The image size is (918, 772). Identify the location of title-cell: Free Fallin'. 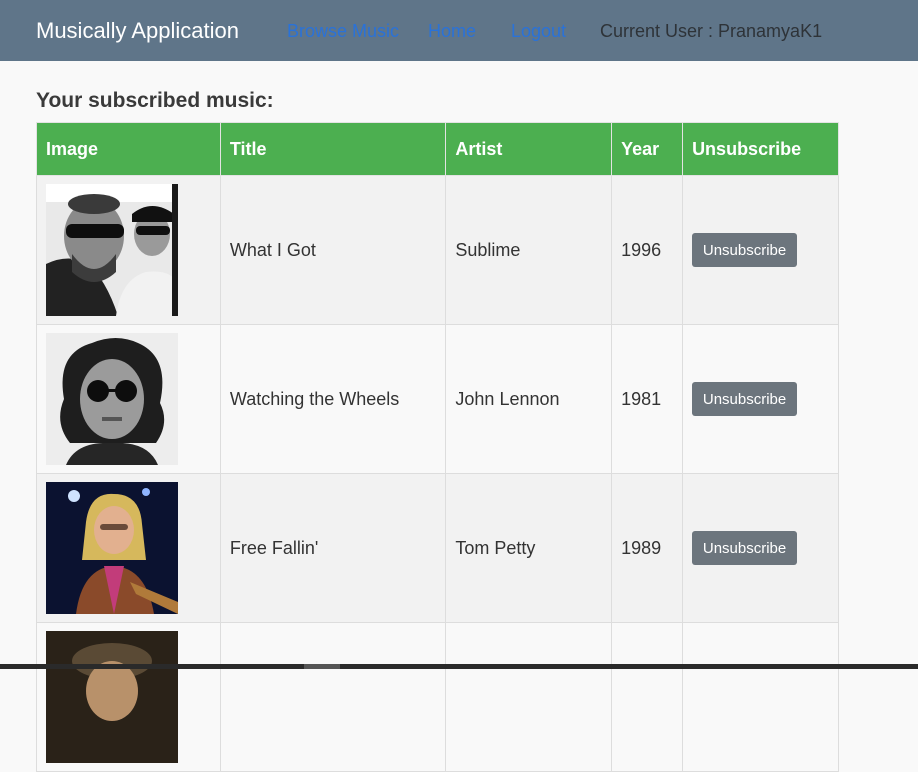
(333, 548).